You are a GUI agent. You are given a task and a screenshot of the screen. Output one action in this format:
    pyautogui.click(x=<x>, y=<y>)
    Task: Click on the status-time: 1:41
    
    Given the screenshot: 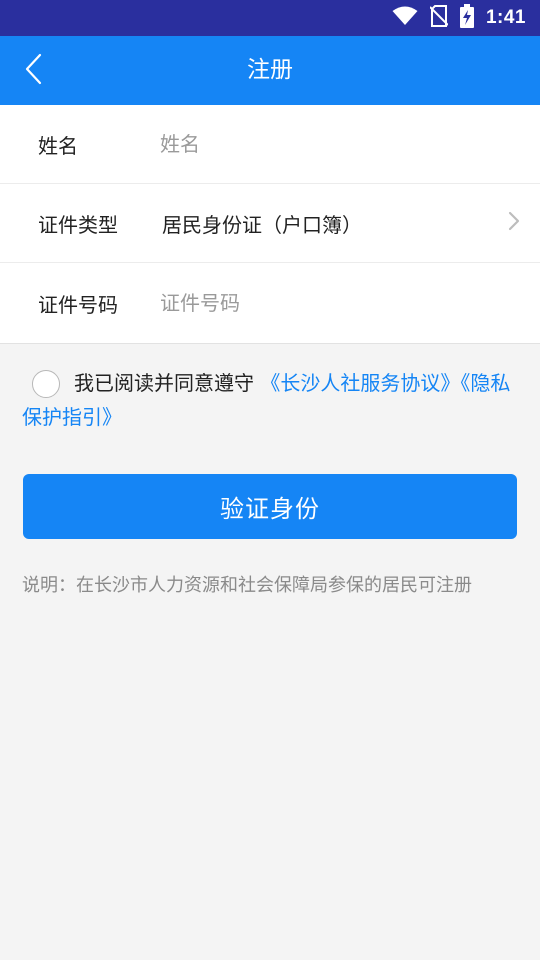 What is the action you would take?
    pyautogui.click(x=505, y=17)
    